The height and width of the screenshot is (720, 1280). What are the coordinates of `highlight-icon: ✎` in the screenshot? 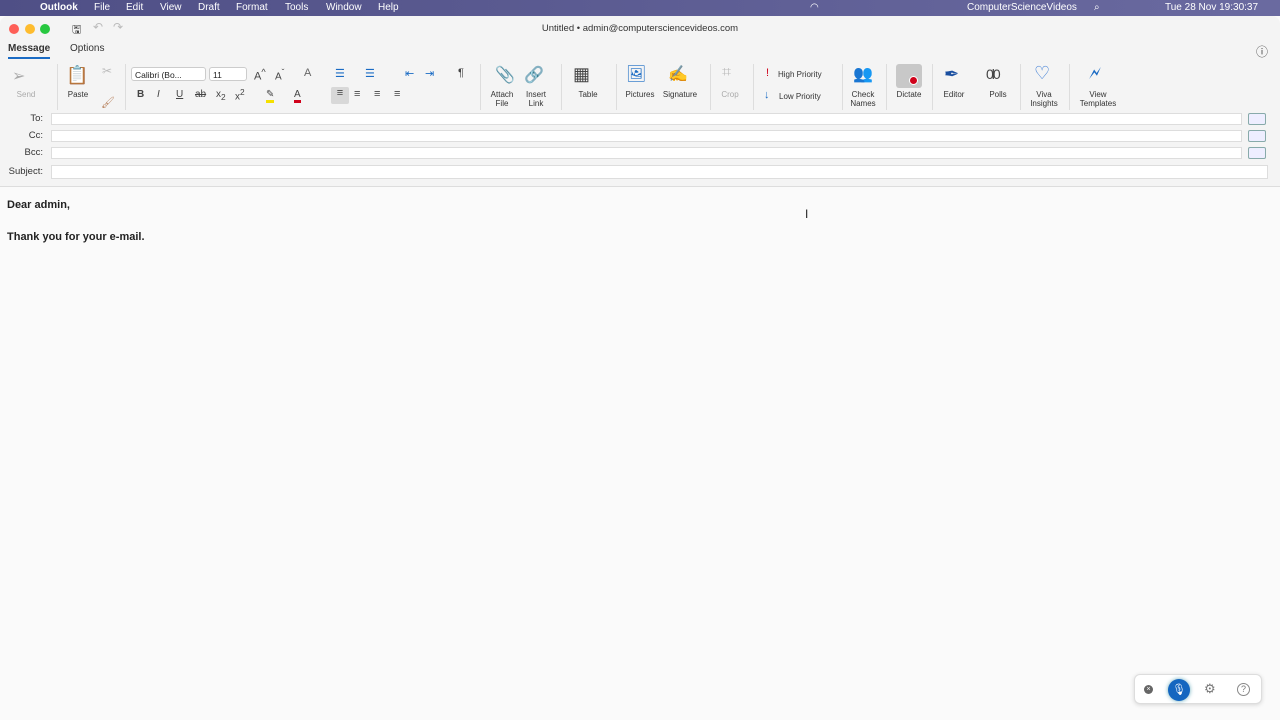 It's located at (270, 96).